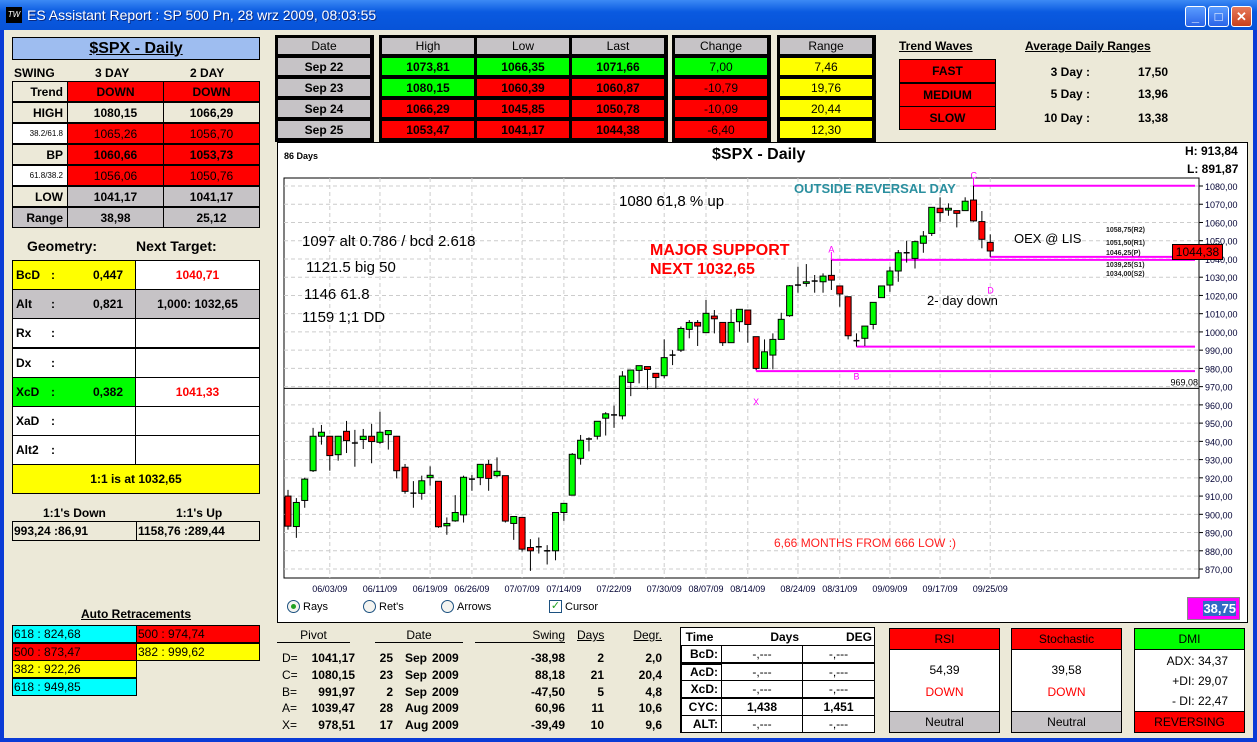  I want to click on arrows-radio: Arrows, so click(466, 606).